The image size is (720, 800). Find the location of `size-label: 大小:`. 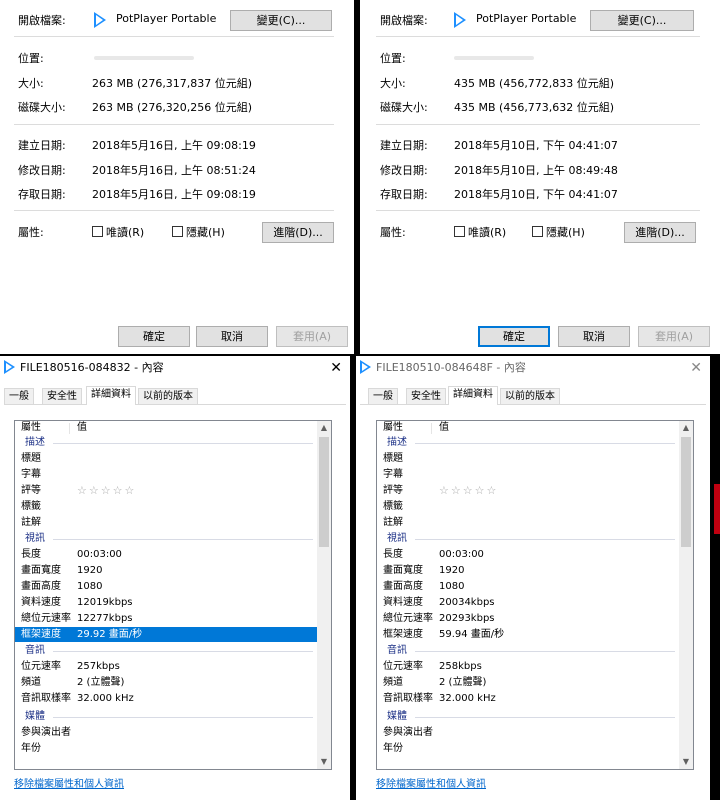

size-label: 大小: is located at coordinates (31, 83).